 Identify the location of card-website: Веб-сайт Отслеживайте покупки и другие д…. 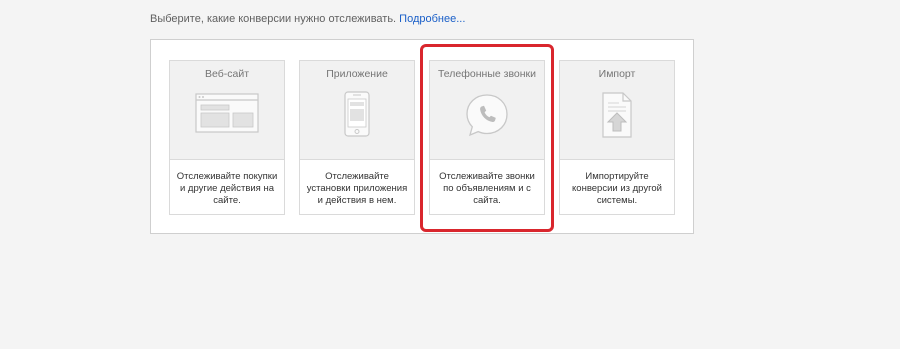
(227, 137).